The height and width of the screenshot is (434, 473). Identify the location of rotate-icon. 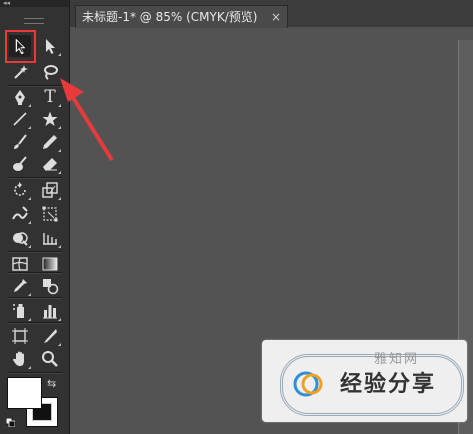
(20, 189).